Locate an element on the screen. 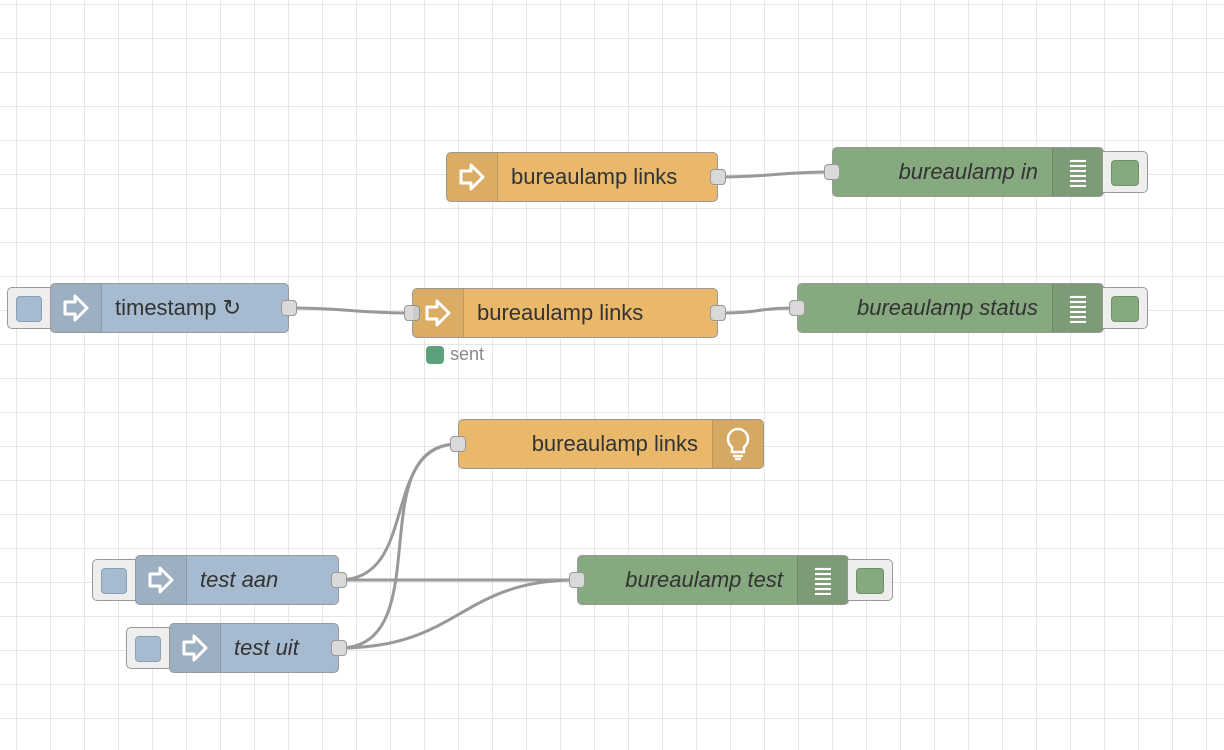  wire-mqtt-to-debug-in is located at coordinates (775, 174).